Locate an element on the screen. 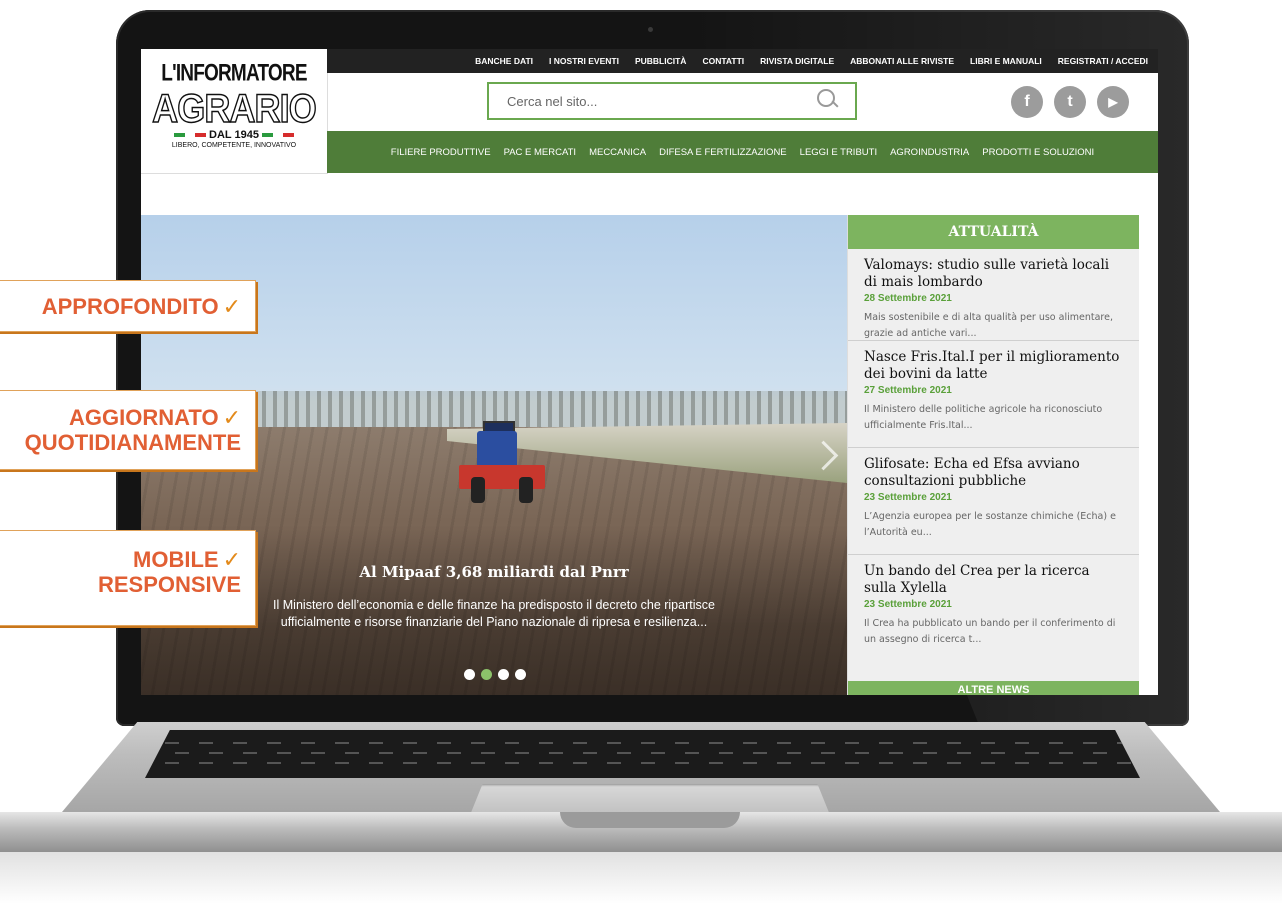 This screenshot has height=904, width=1282. callout-approfondito: APPROFONDITO ✓ is located at coordinates (128, 306).